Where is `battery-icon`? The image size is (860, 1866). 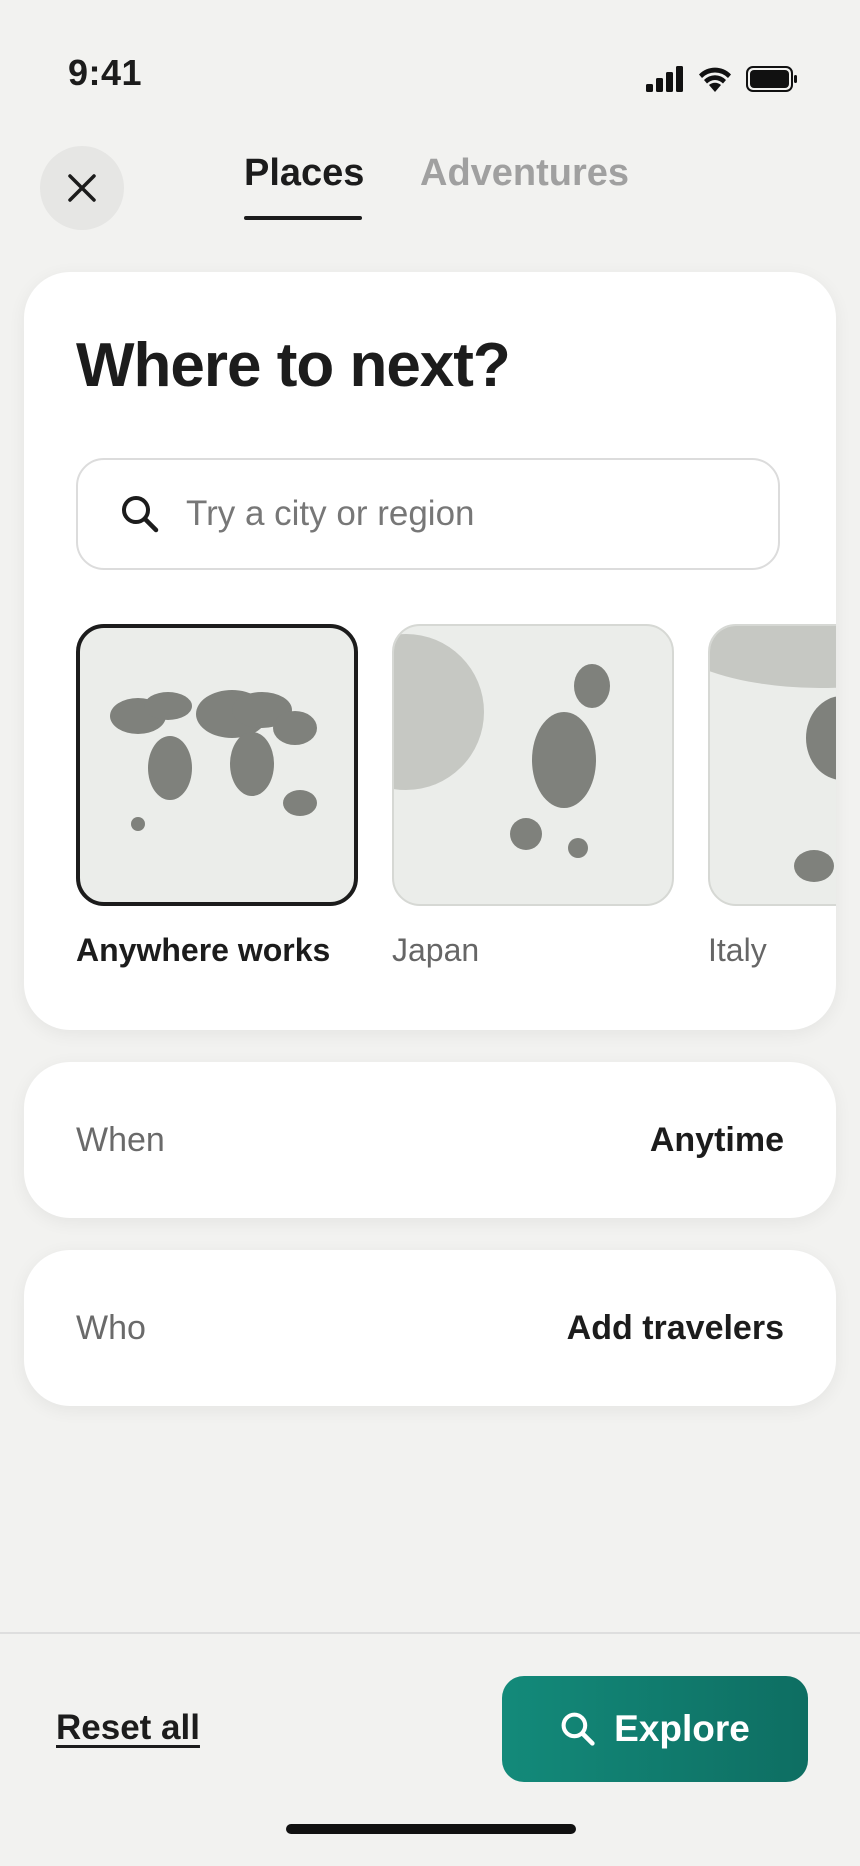
battery-icon is located at coordinates (771, 79).